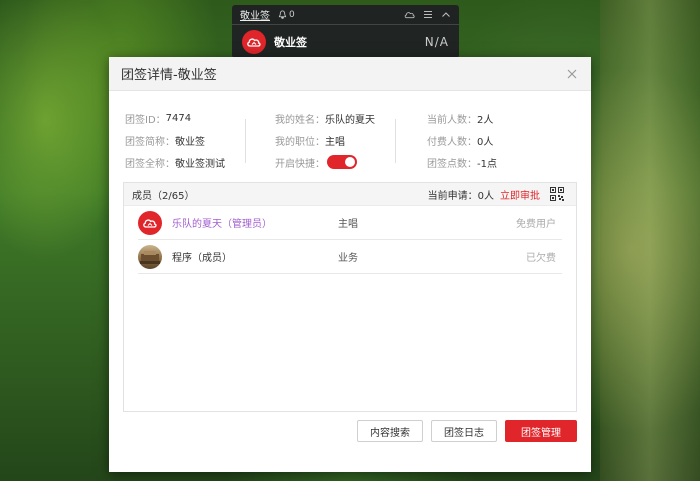 This screenshot has width=700, height=481. Describe the element at coordinates (460, 196) in the screenshot. I see `pending-count: 当前申请：0人` at that location.